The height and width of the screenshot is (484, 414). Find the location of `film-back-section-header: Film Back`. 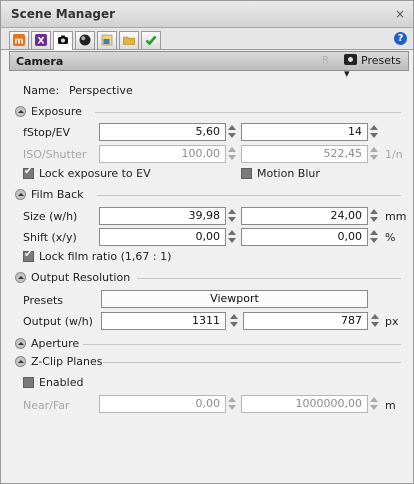

film-back-section-header: Film Back is located at coordinates (212, 195).